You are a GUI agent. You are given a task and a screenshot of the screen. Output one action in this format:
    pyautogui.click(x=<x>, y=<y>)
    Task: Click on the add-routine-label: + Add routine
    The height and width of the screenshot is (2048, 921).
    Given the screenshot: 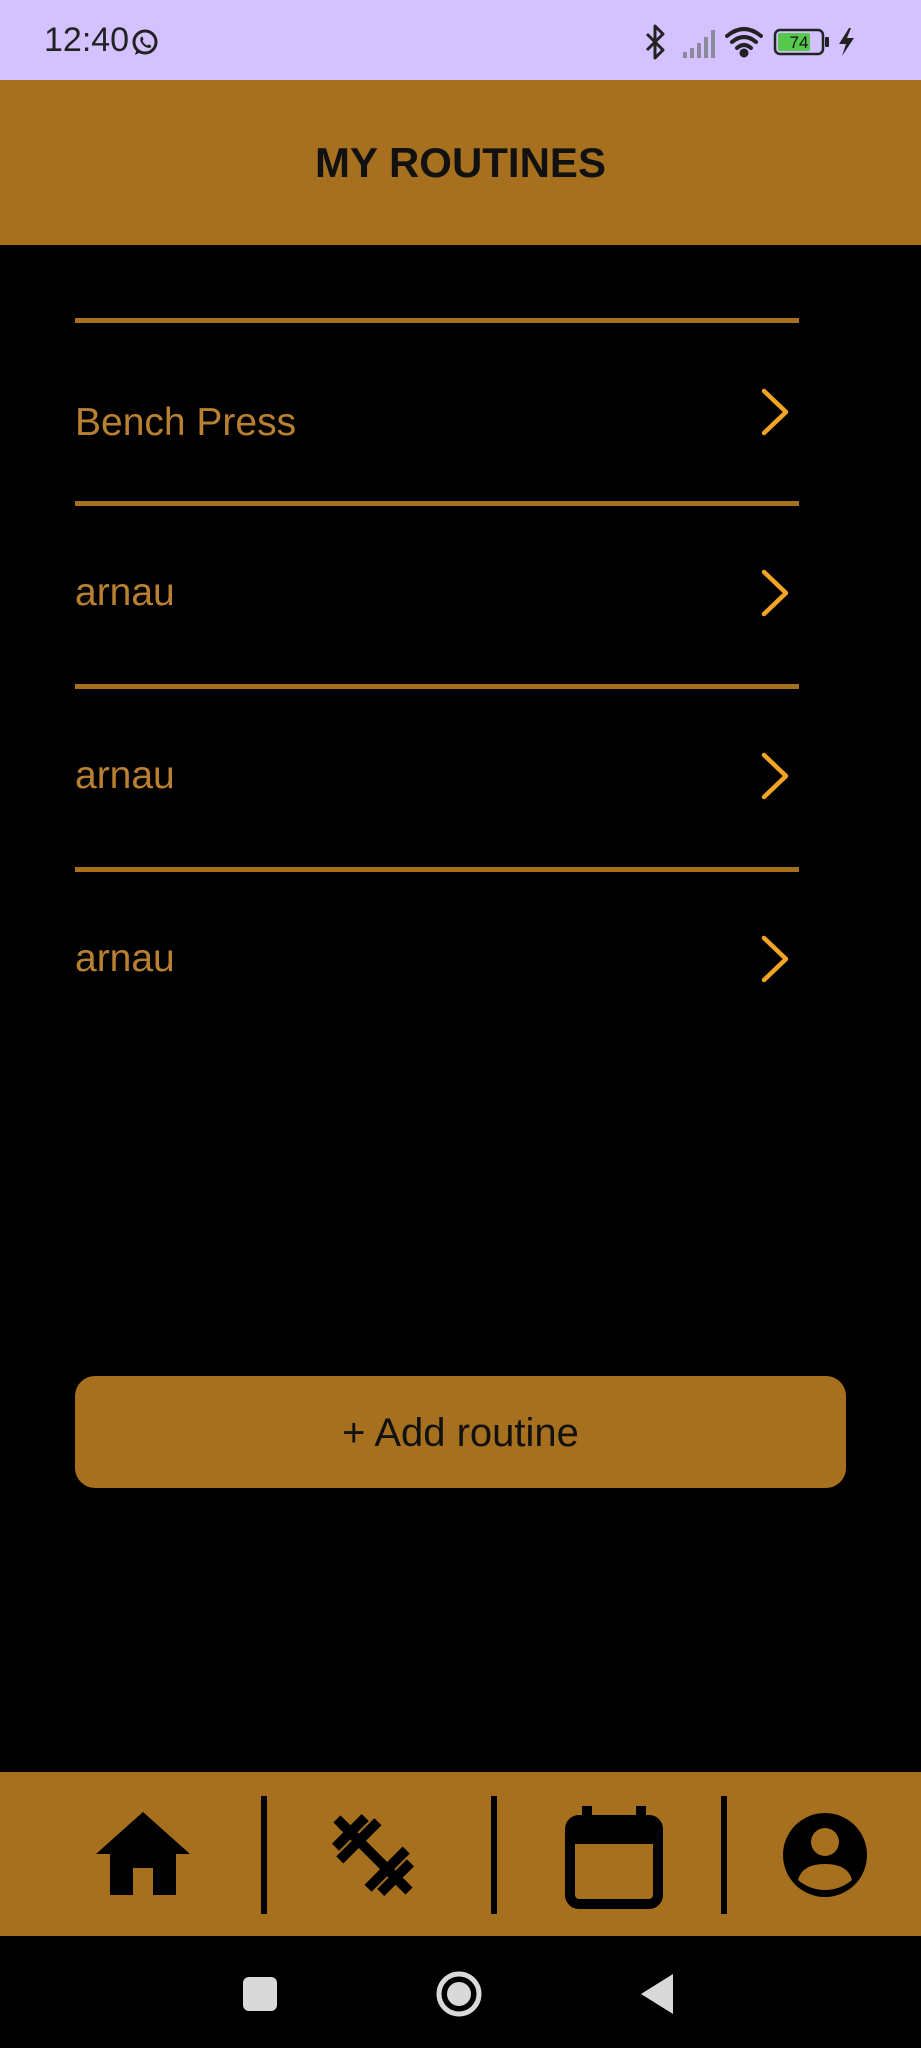 What is the action you would take?
    pyautogui.click(x=460, y=1433)
    